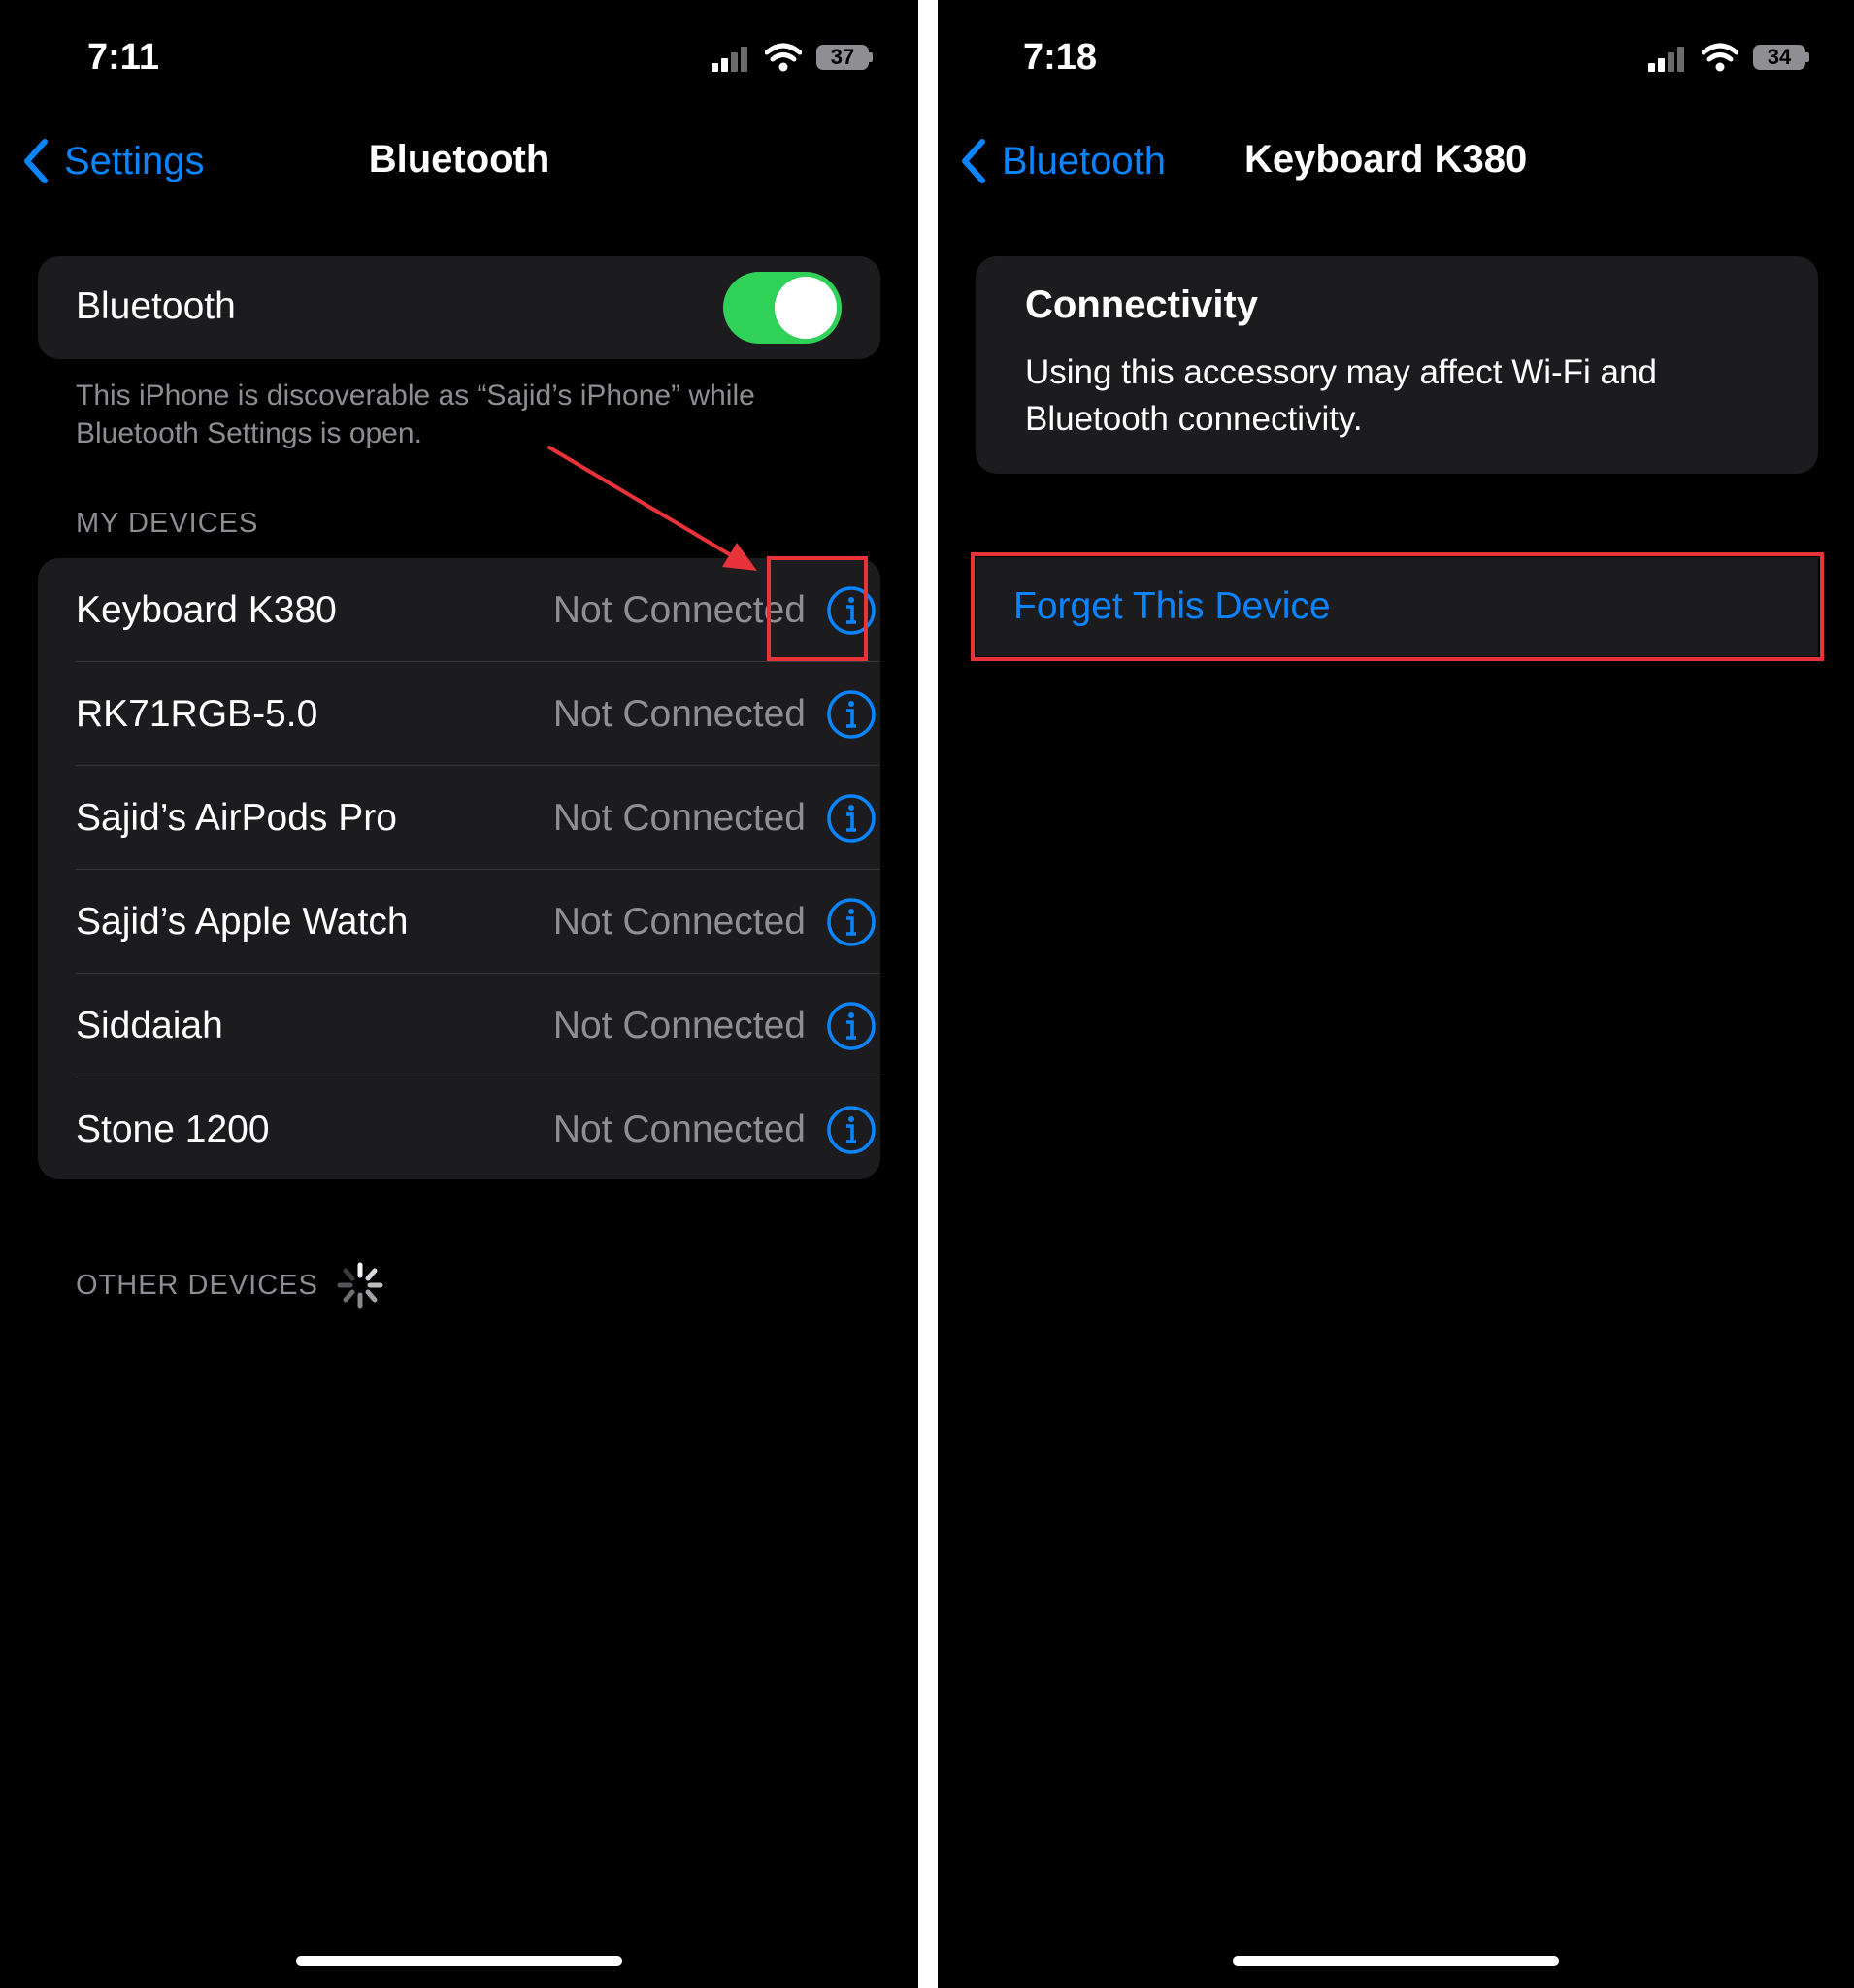 Image resolution: width=1854 pixels, height=1988 pixels. Describe the element at coordinates (1386, 160) in the screenshot. I see `page-title: Keyboard K380` at that location.